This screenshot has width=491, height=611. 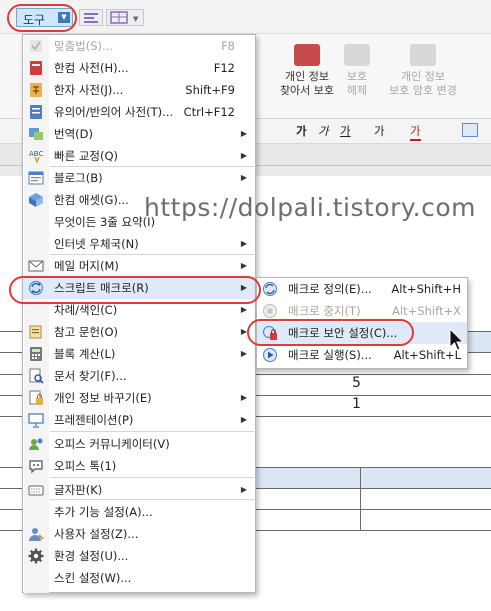 I want to click on style-tool-icon, so click(x=91, y=17).